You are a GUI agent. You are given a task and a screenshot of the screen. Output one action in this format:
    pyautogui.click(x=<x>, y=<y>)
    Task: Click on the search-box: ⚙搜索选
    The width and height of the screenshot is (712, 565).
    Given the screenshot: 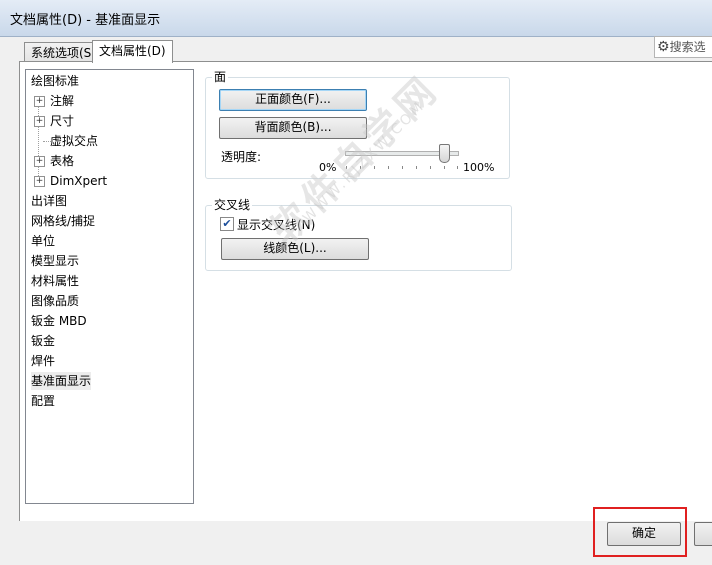 What is the action you would take?
    pyautogui.click(x=683, y=47)
    